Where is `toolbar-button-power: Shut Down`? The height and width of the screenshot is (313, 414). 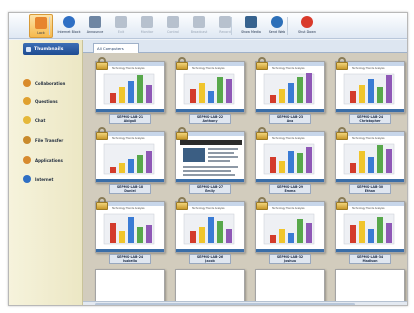
toolbar-button-power: Shut Down is located at coordinates (307, 26).